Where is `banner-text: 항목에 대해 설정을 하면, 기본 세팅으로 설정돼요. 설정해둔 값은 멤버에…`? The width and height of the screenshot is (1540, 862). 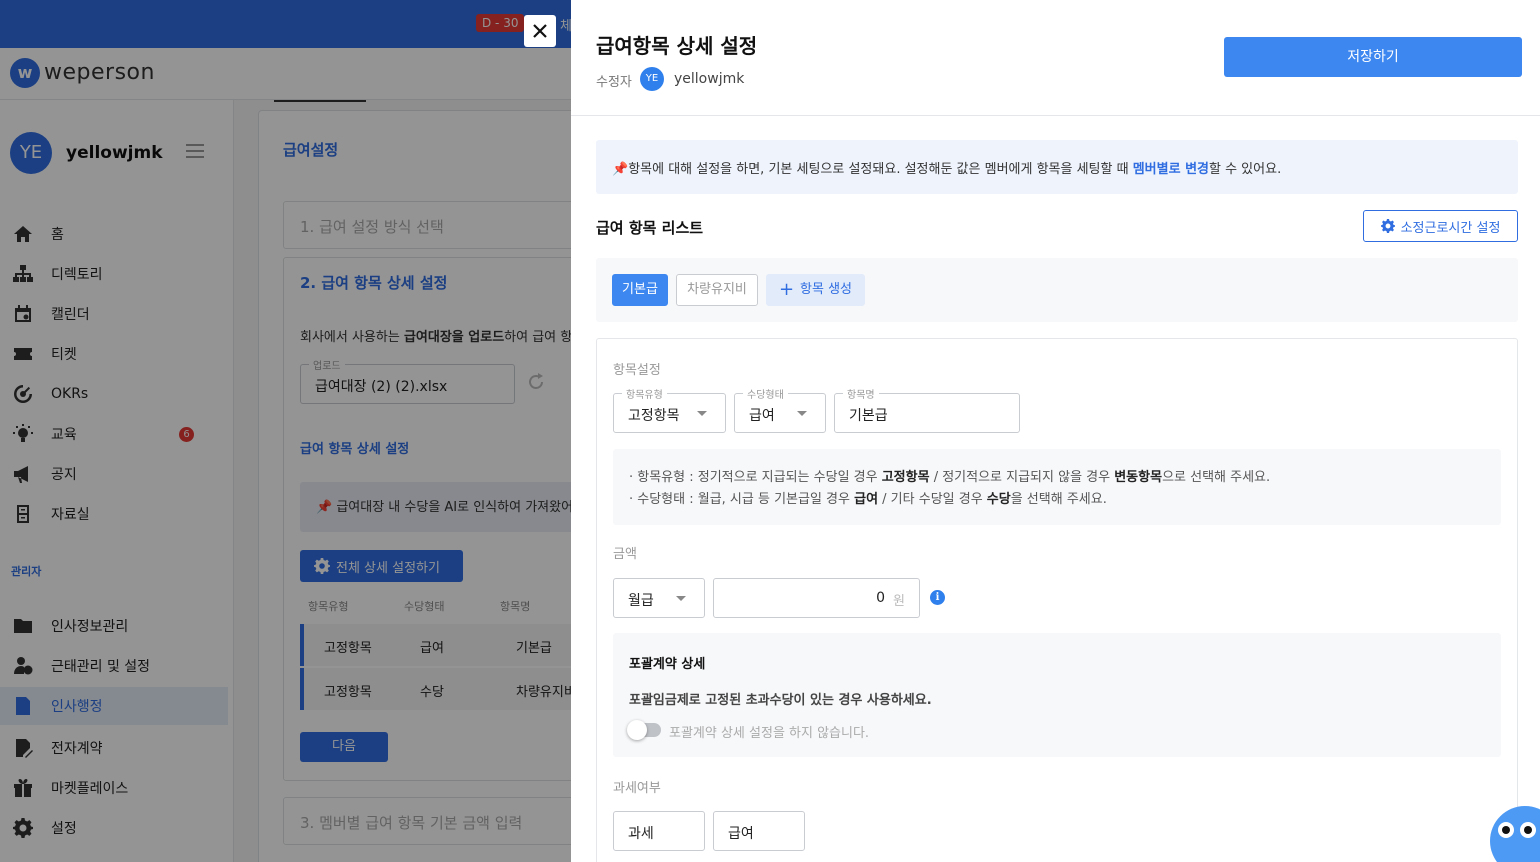
banner-text: 항목에 대해 설정을 하면, 기본 세팅으로 설정돼요. 설정해둔 값은 멤버에… is located at coordinates (880, 169).